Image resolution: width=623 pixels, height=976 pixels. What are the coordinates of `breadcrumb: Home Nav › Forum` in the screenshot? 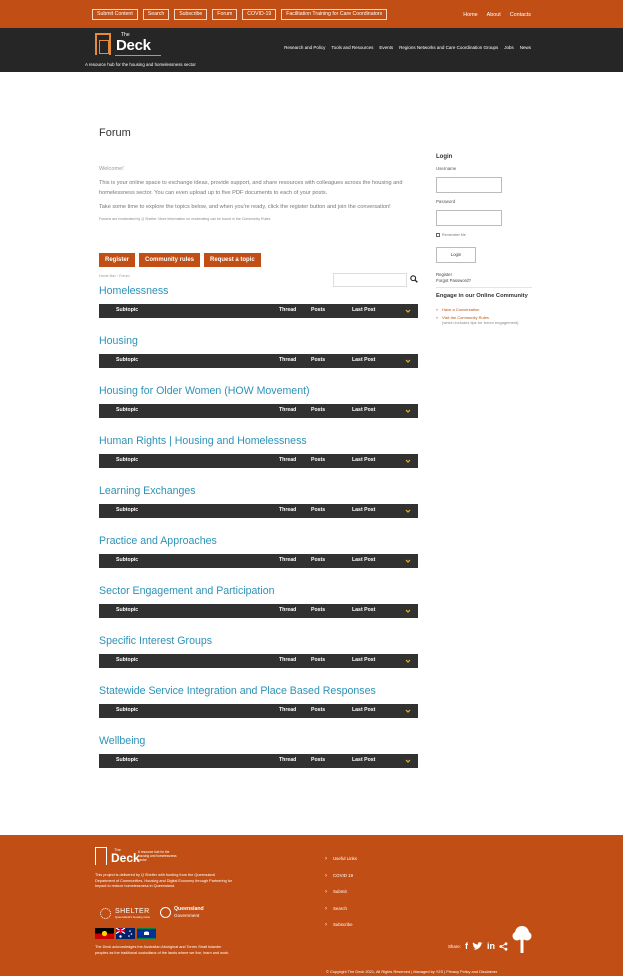 It's located at (114, 276).